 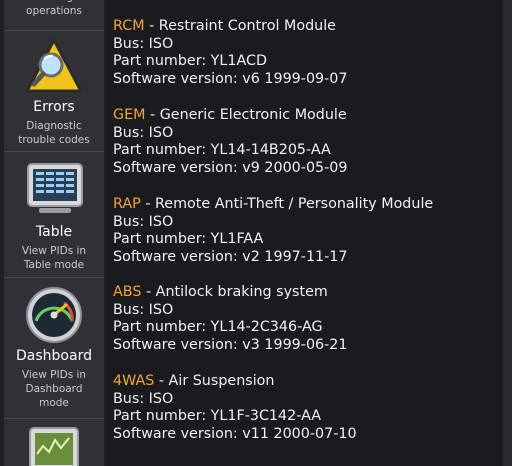 I want to click on sidebar-item-title: Table, so click(x=54, y=232).